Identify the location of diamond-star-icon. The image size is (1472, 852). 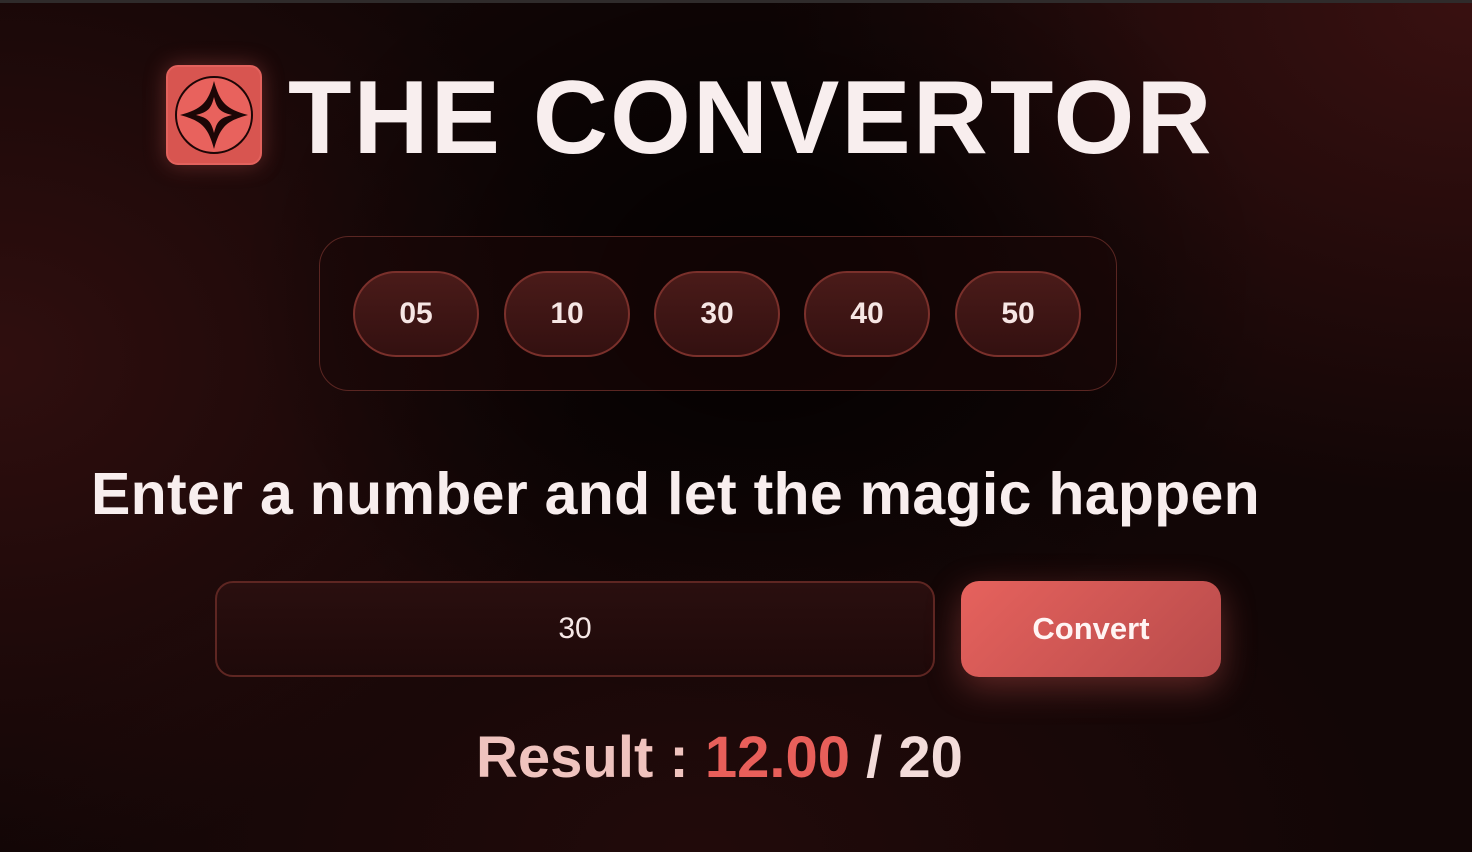
(214, 115).